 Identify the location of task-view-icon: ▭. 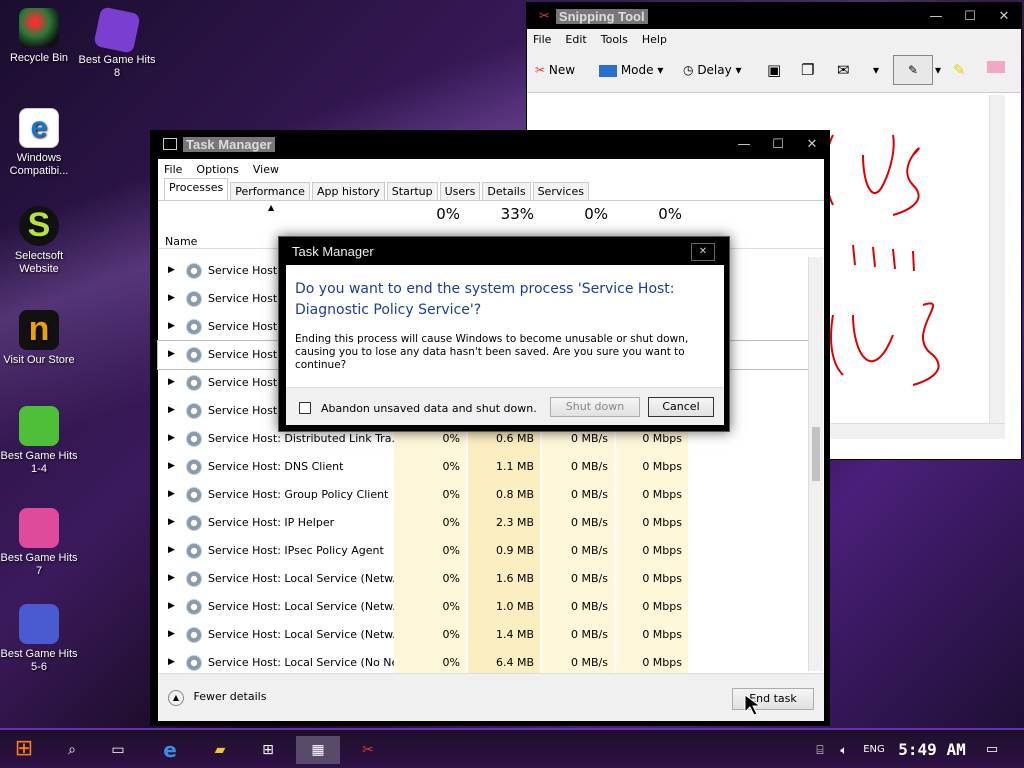
(118, 750).